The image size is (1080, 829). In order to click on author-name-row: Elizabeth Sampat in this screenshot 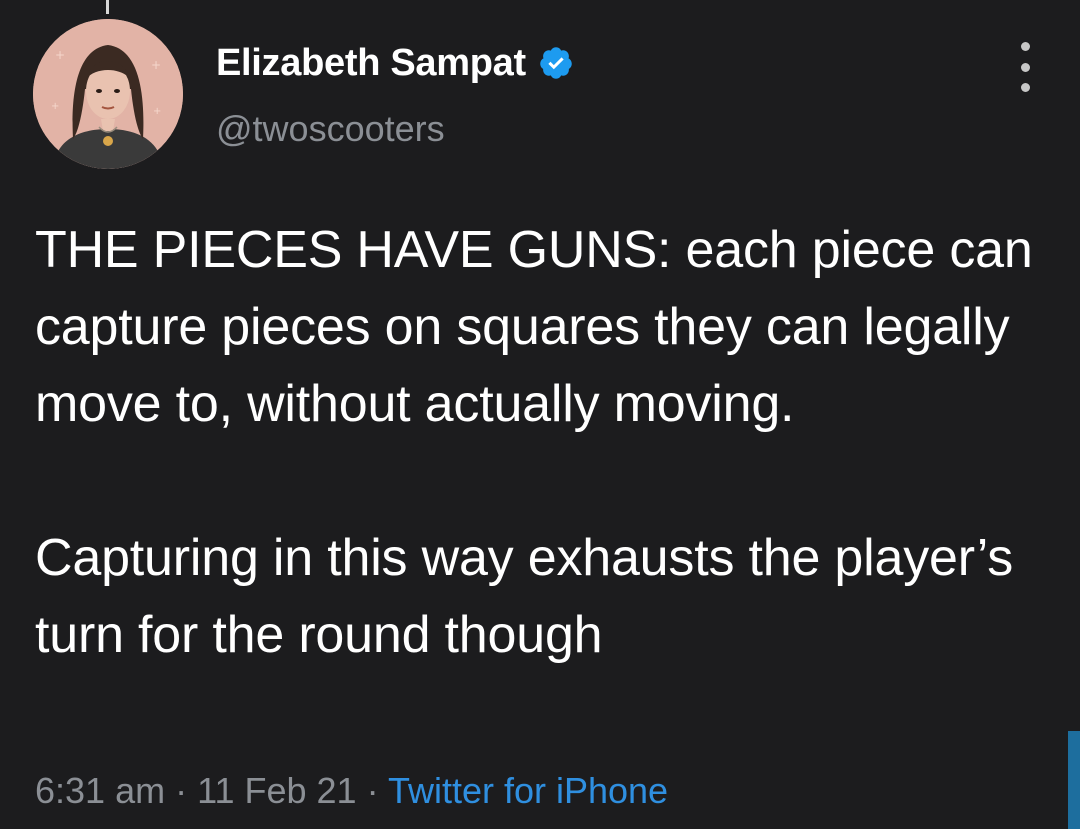, I will do `click(395, 63)`.